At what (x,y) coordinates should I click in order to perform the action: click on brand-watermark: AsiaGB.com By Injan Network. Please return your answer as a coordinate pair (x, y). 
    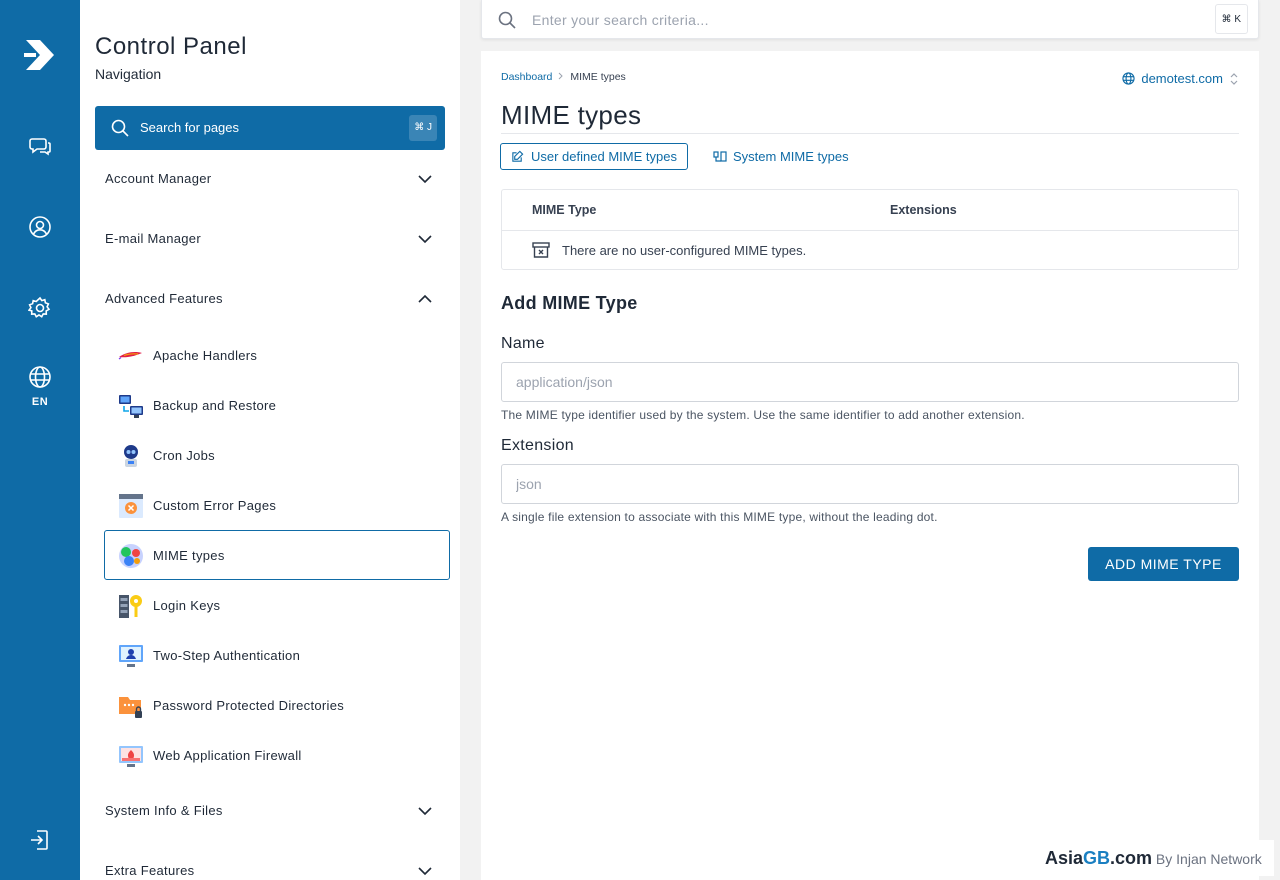
    Looking at the image, I should click on (1157, 858).